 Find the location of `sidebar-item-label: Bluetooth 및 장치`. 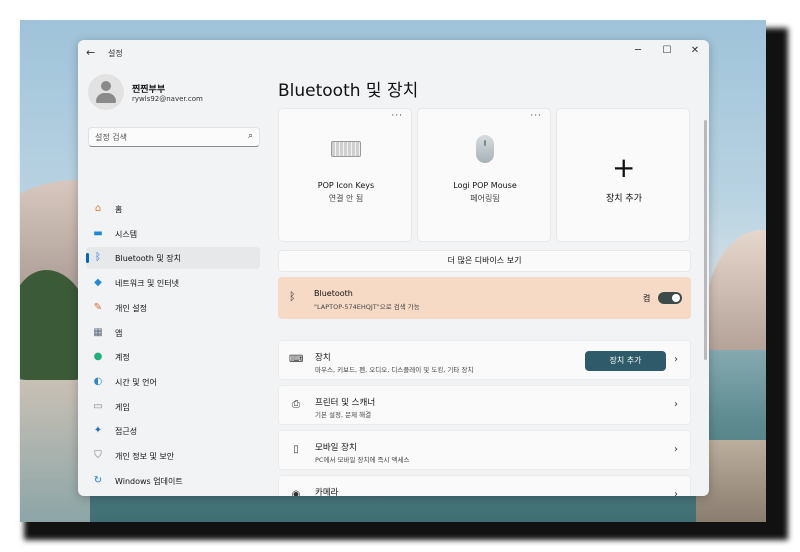

sidebar-item-label: Bluetooth 및 장치 is located at coordinates (148, 259).